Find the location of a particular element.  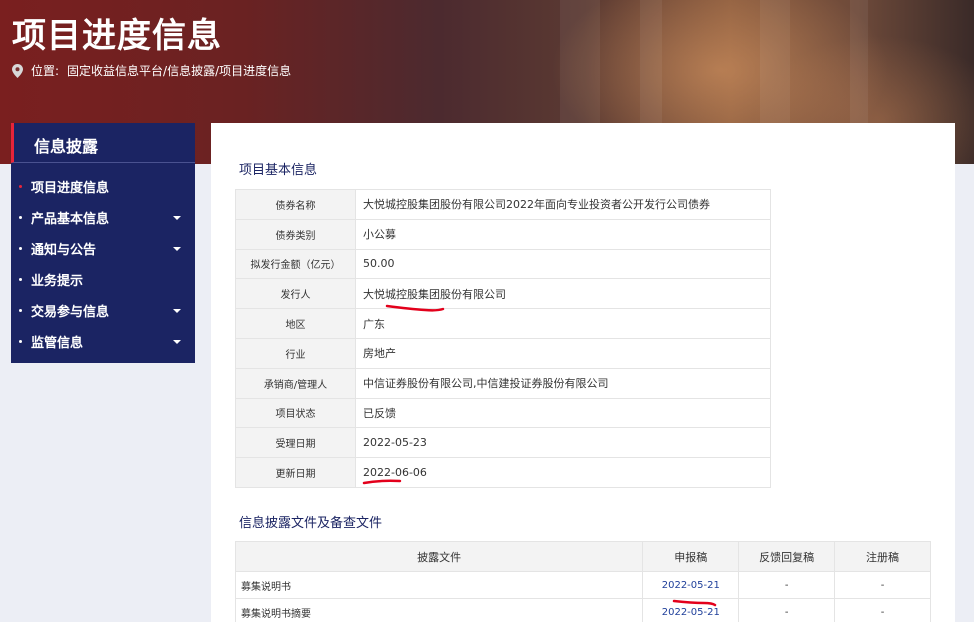

sidebar-item-label: 业务提示 is located at coordinates (57, 281).